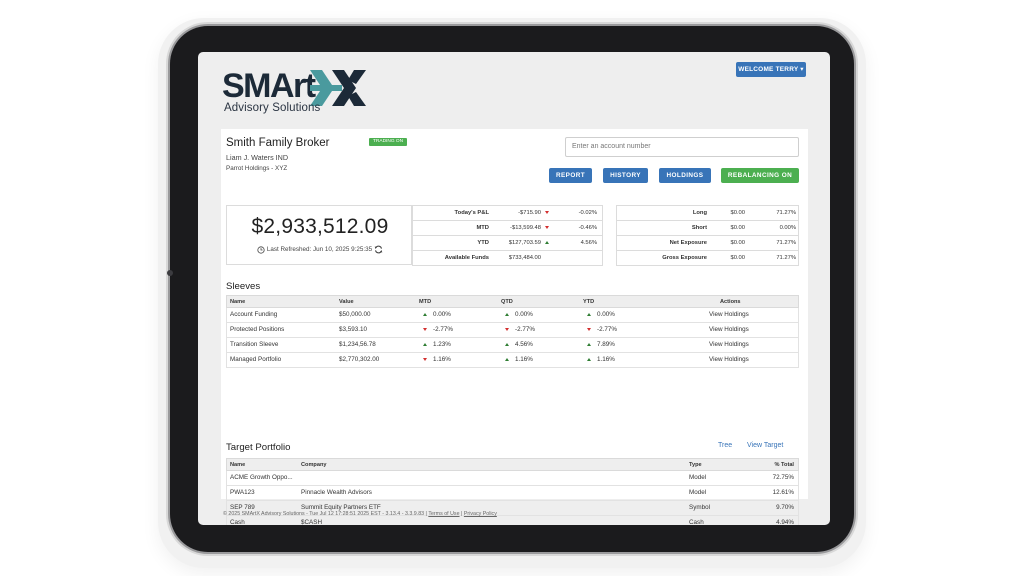 This screenshot has height=576, width=1024. What do you see at coordinates (278, 143) in the screenshot?
I see `account-name: Smith Family Broker` at bounding box center [278, 143].